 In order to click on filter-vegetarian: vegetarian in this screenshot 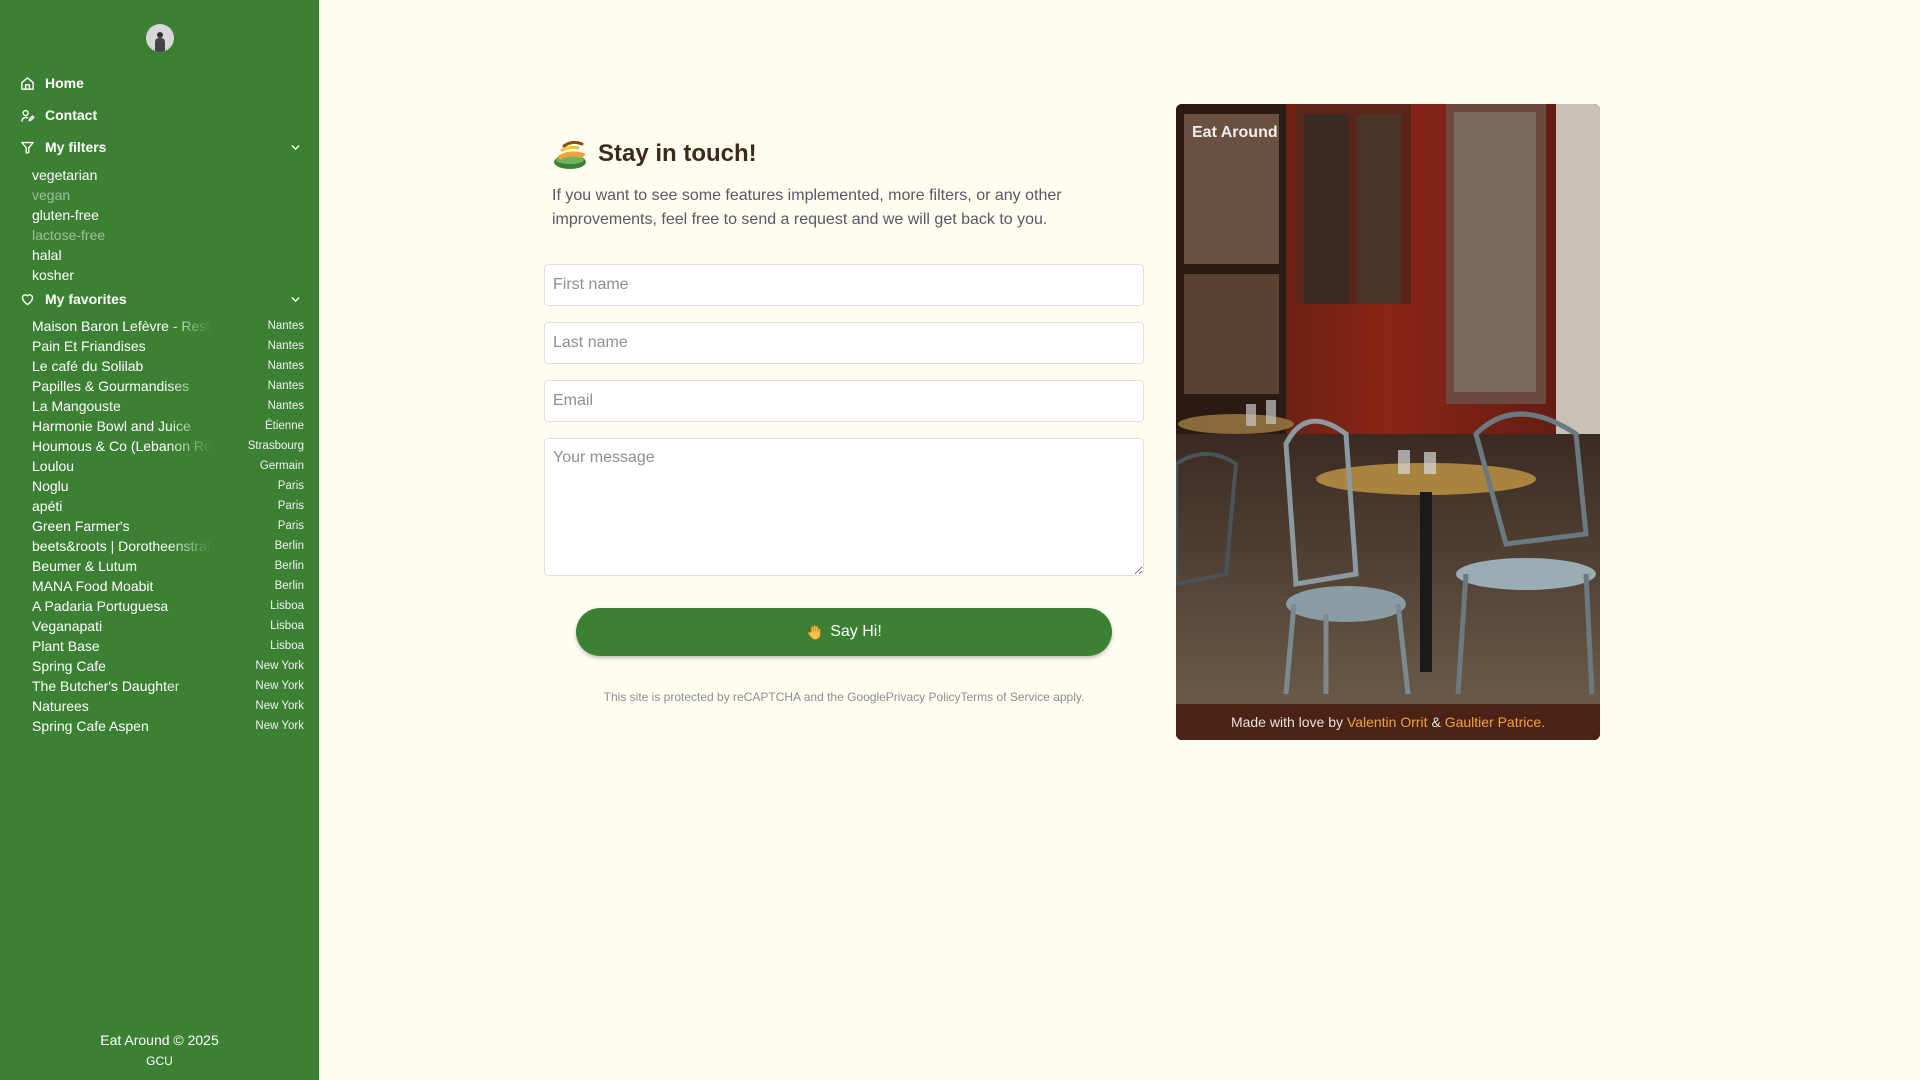, I will do `click(162, 175)`.